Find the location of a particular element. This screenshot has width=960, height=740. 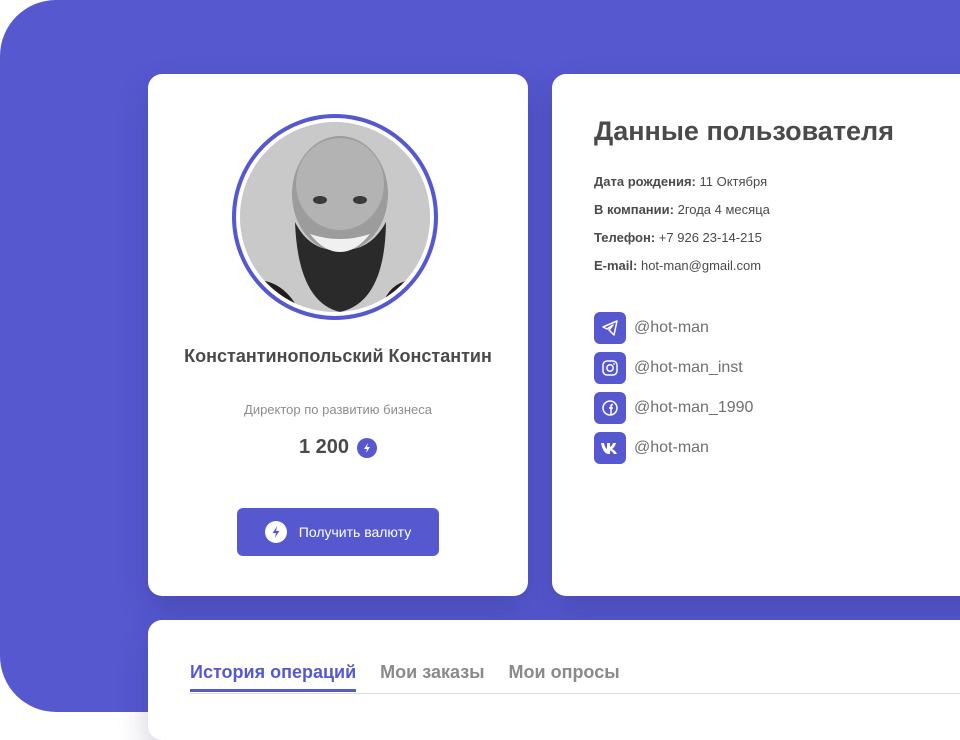

balance-value: 1 200 is located at coordinates (324, 447).